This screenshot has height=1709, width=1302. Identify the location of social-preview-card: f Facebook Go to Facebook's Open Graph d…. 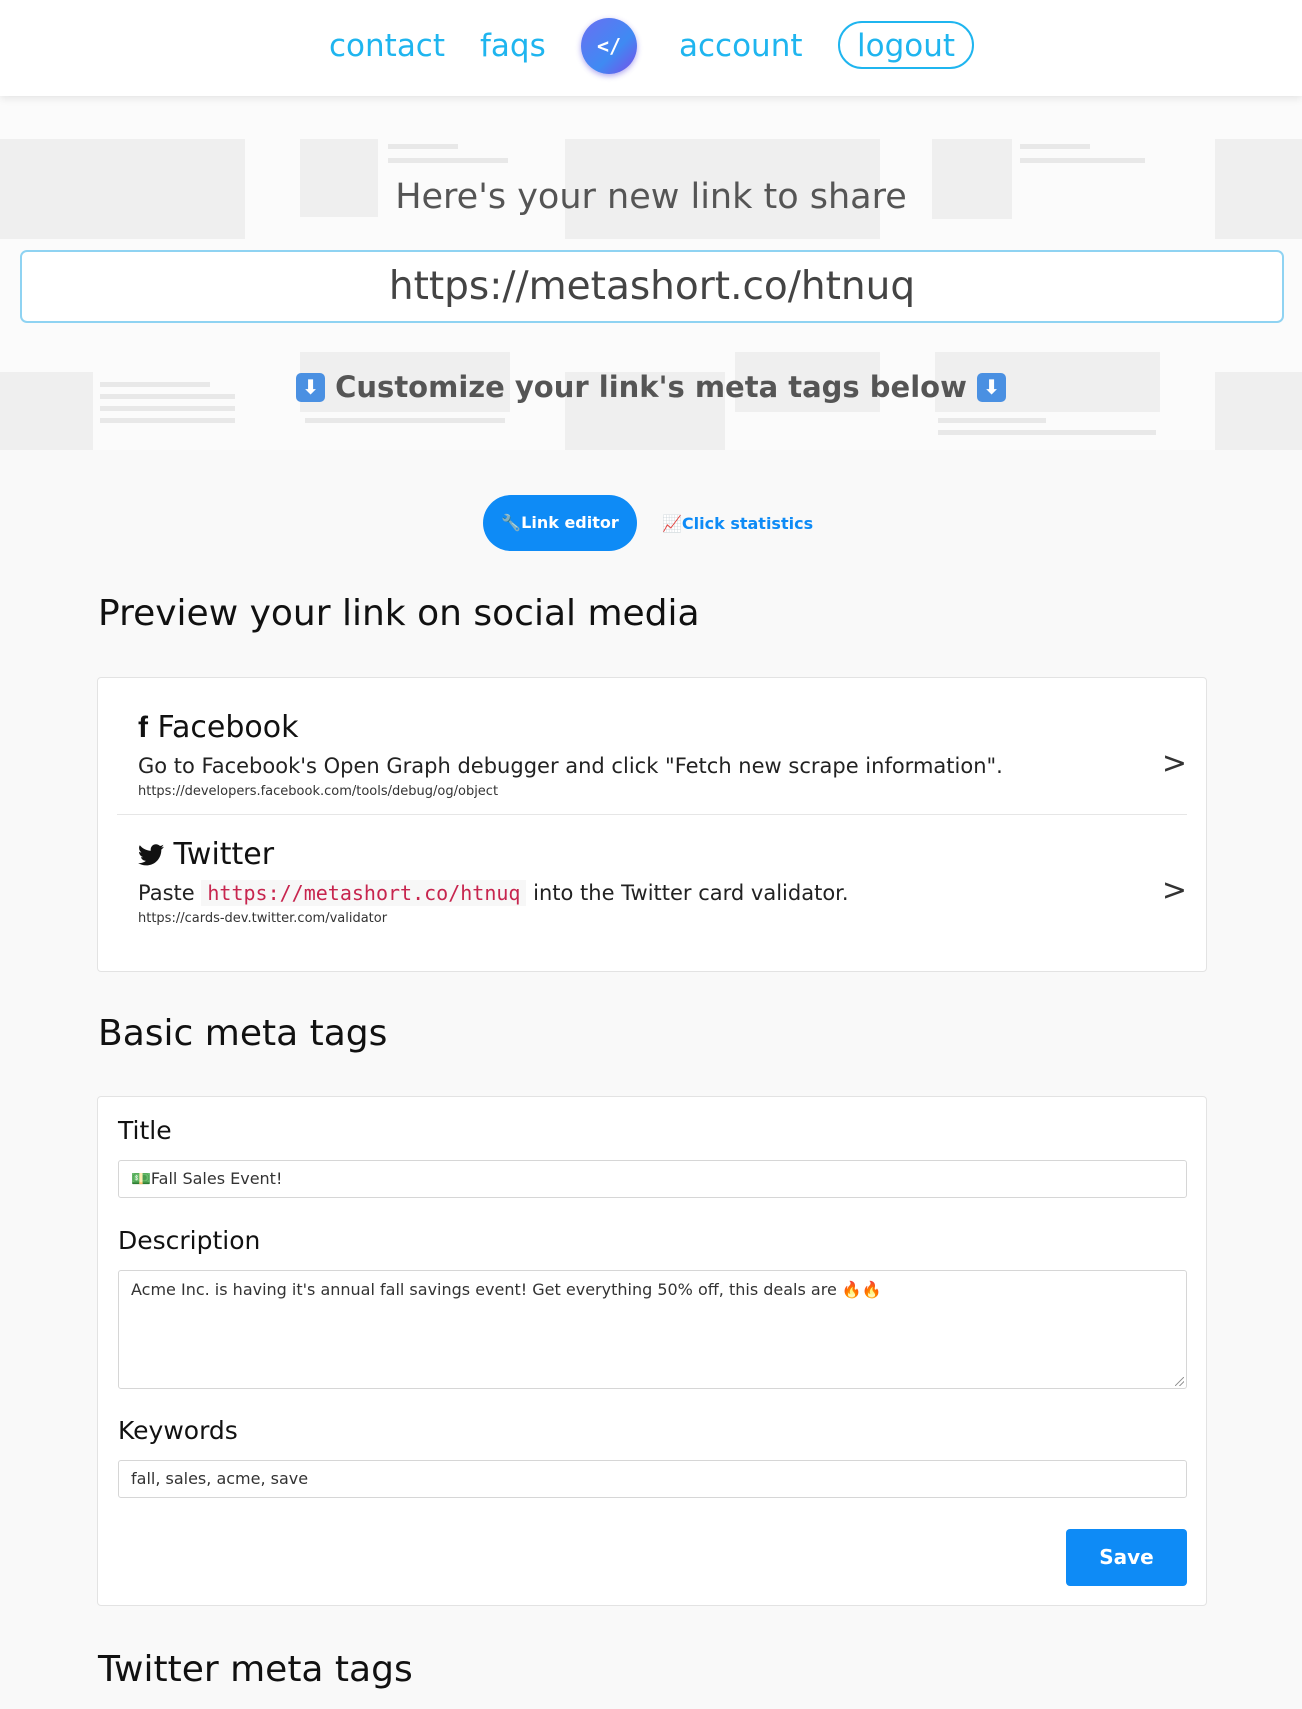
(652, 824).